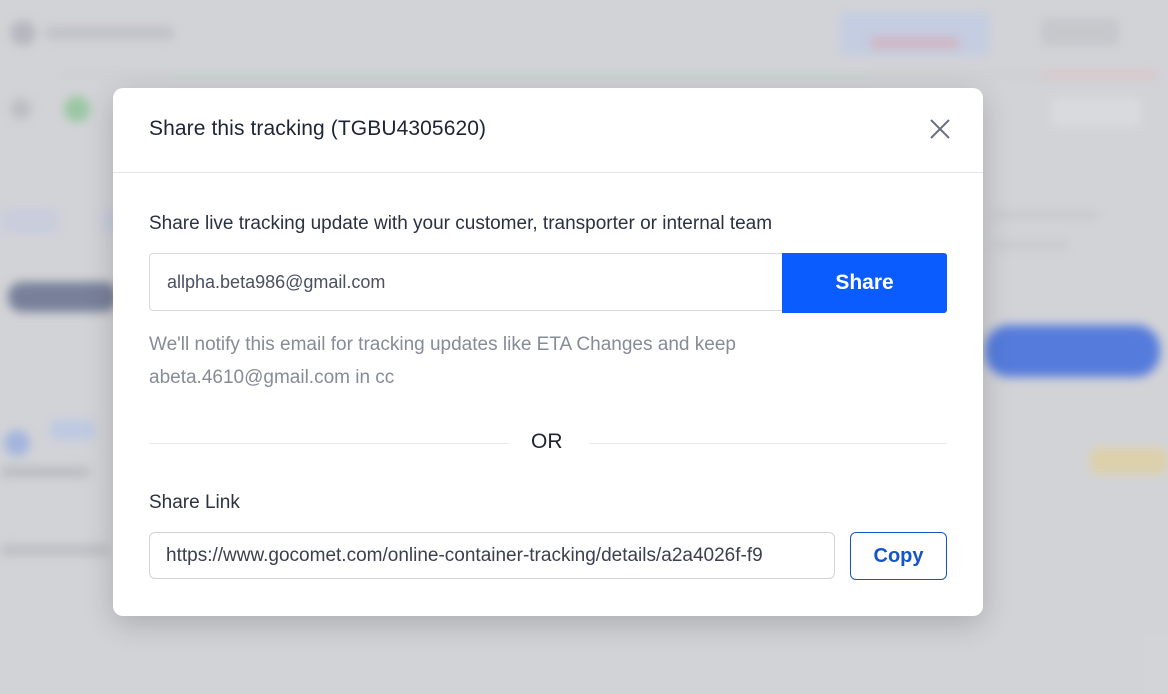 The width and height of the screenshot is (1168, 694). I want to click on close-icon, so click(940, 129).